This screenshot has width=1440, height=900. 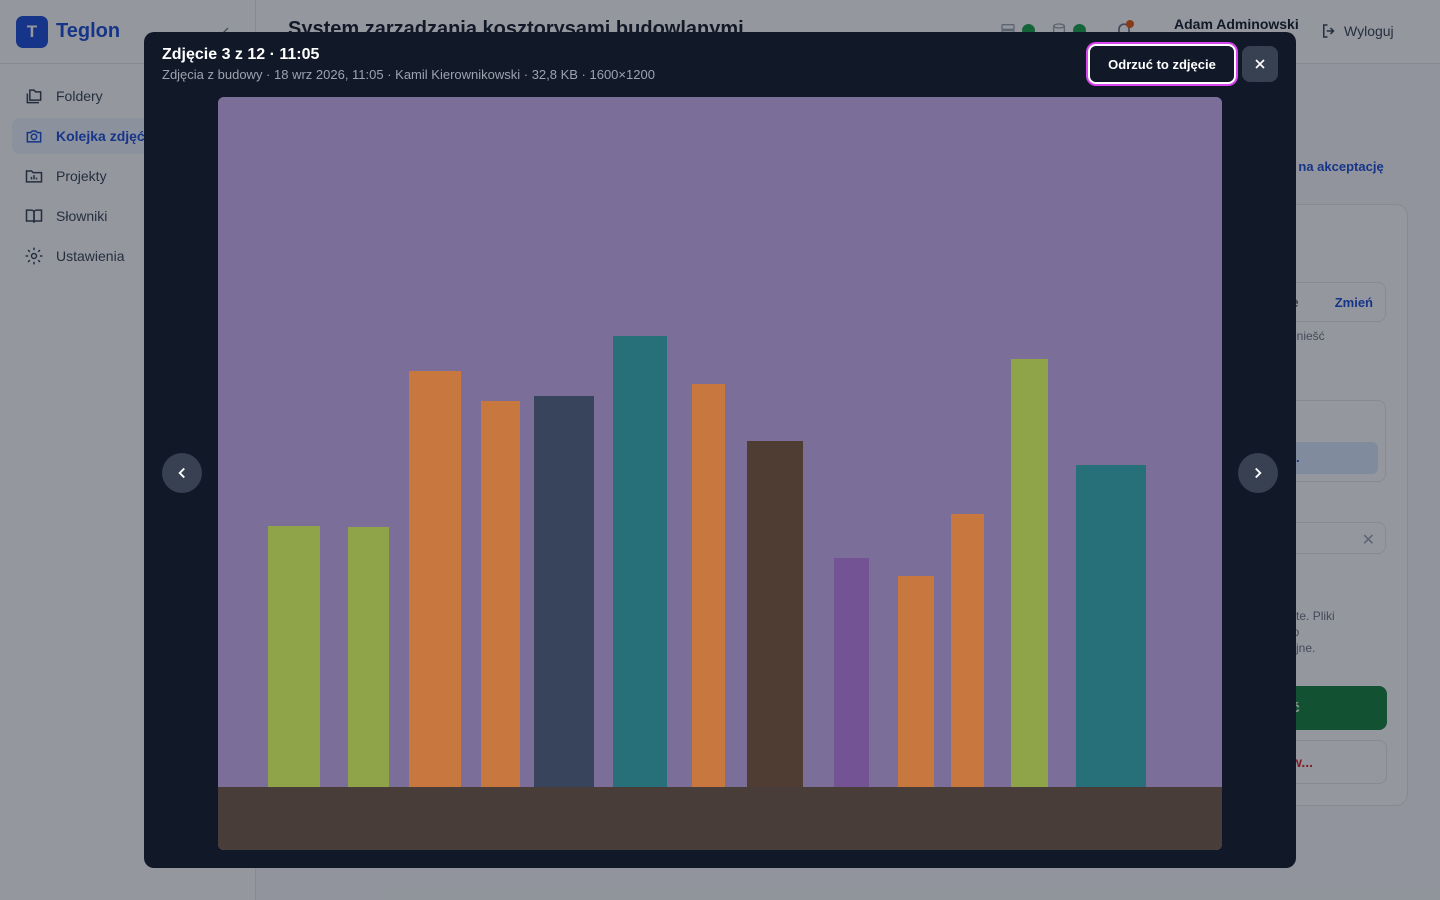 What do you see at coordinates (1162, 64) in the screenshot?
I see `reject-photo-button: Odrzuć to zdjęcie` at bounding box center [1162, 64].